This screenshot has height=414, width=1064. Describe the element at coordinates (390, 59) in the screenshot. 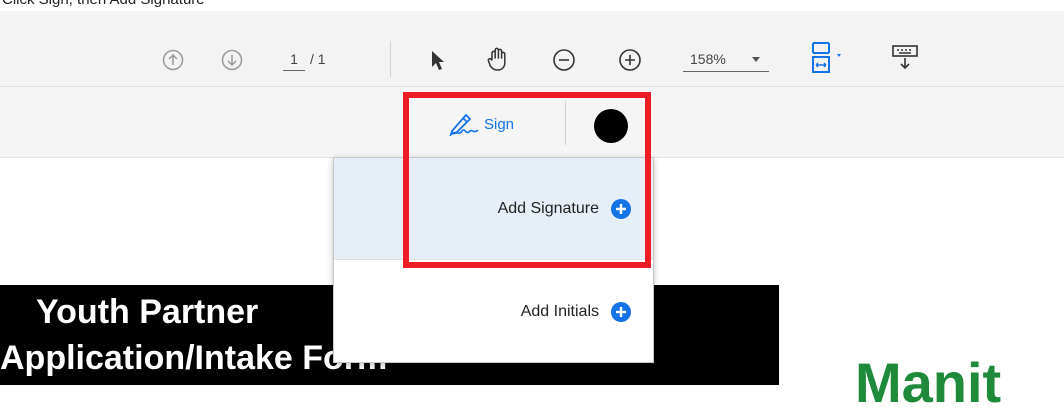

I see `toolbar-divider` at that location.